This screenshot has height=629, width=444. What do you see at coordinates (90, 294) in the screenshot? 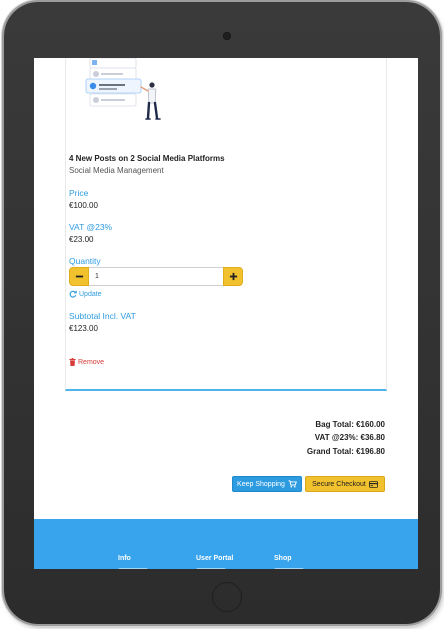
I see `update-label: Update` at bounding box center [90, 294].